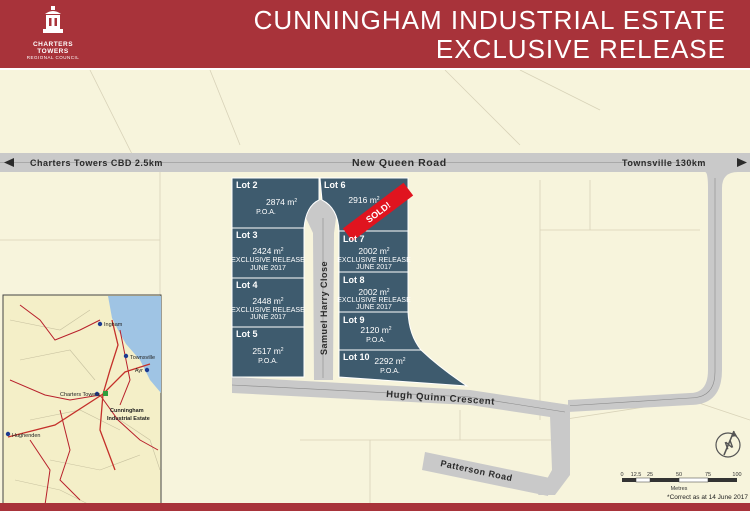 The width and height of the screenshot is (750, 511). What do you see at coordinates (139, 371) in the screenshot?
I see `inset-ayr: Ayr` at bounding box center [139, 371].